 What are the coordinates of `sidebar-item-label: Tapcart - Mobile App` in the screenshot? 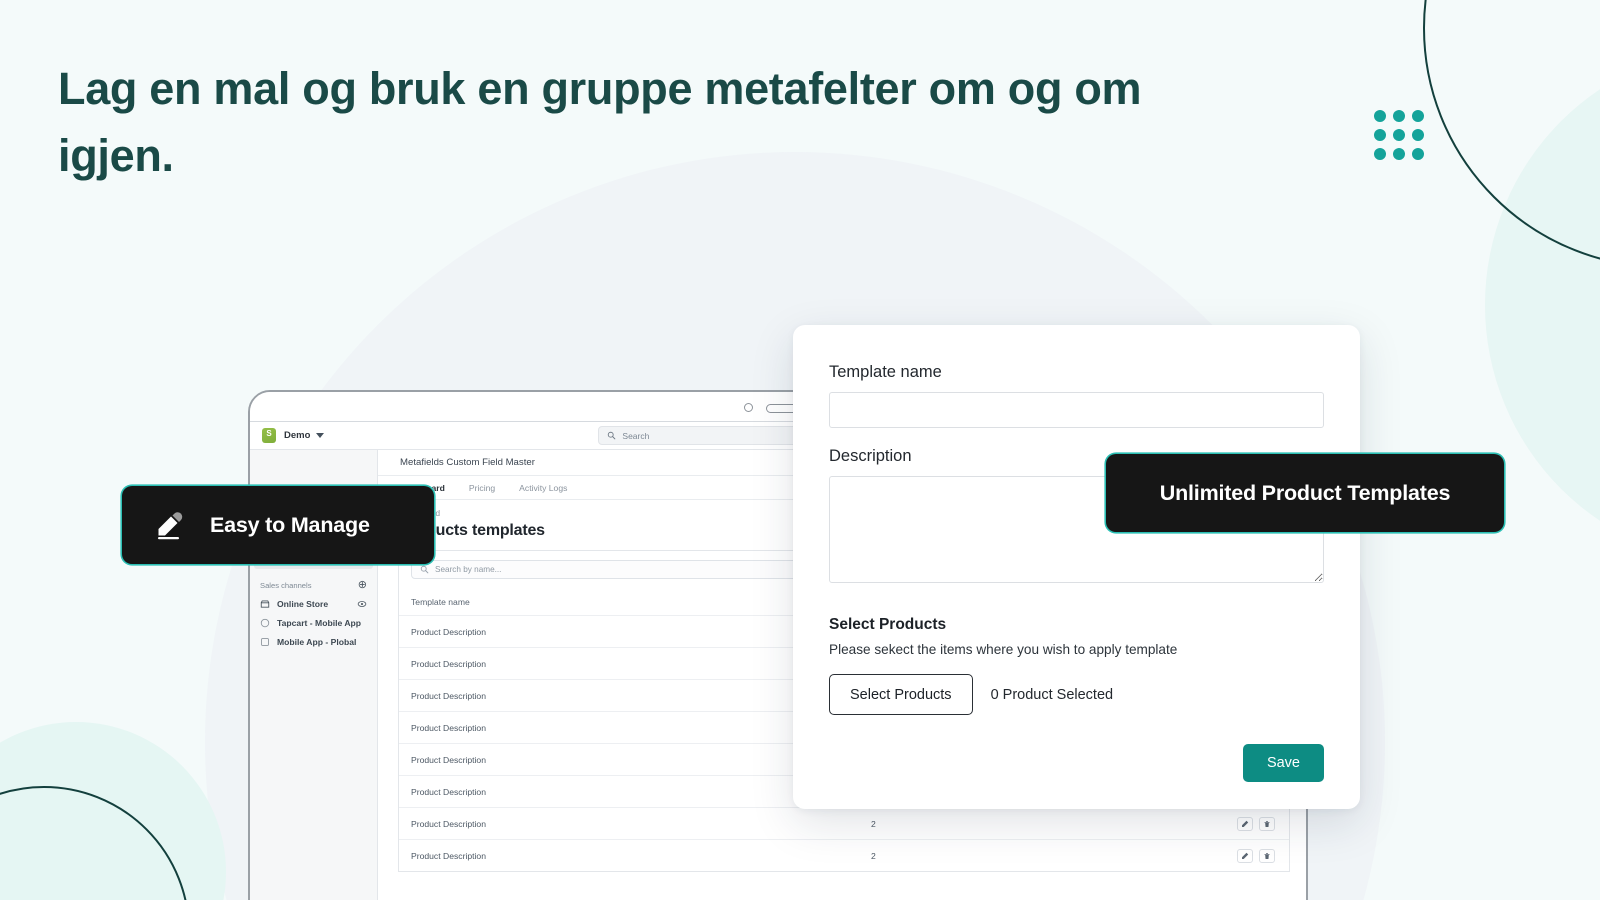 It's located at (319, 622).